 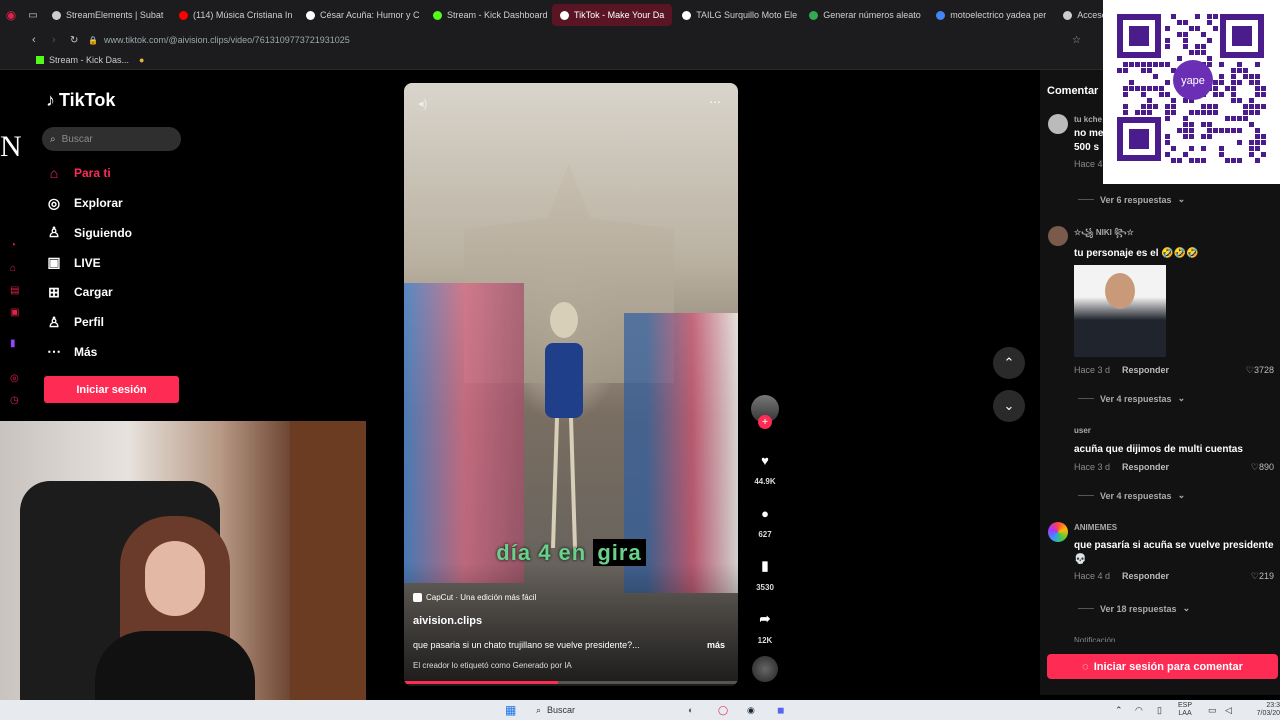 What do you see at coordinates (89, 322) in the screenshot?
I see `sidebar-item-label: Perfil` at bounding box center [89, 322].